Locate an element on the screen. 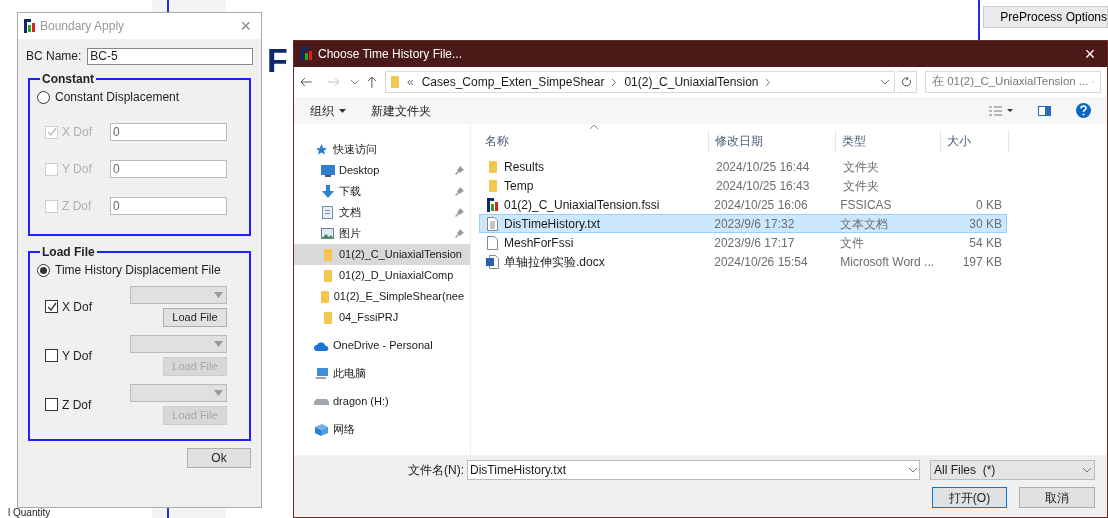 The height and width of the screenshot is (518, 1108). file-size: 30 KB is located at coordinates (985, 224).